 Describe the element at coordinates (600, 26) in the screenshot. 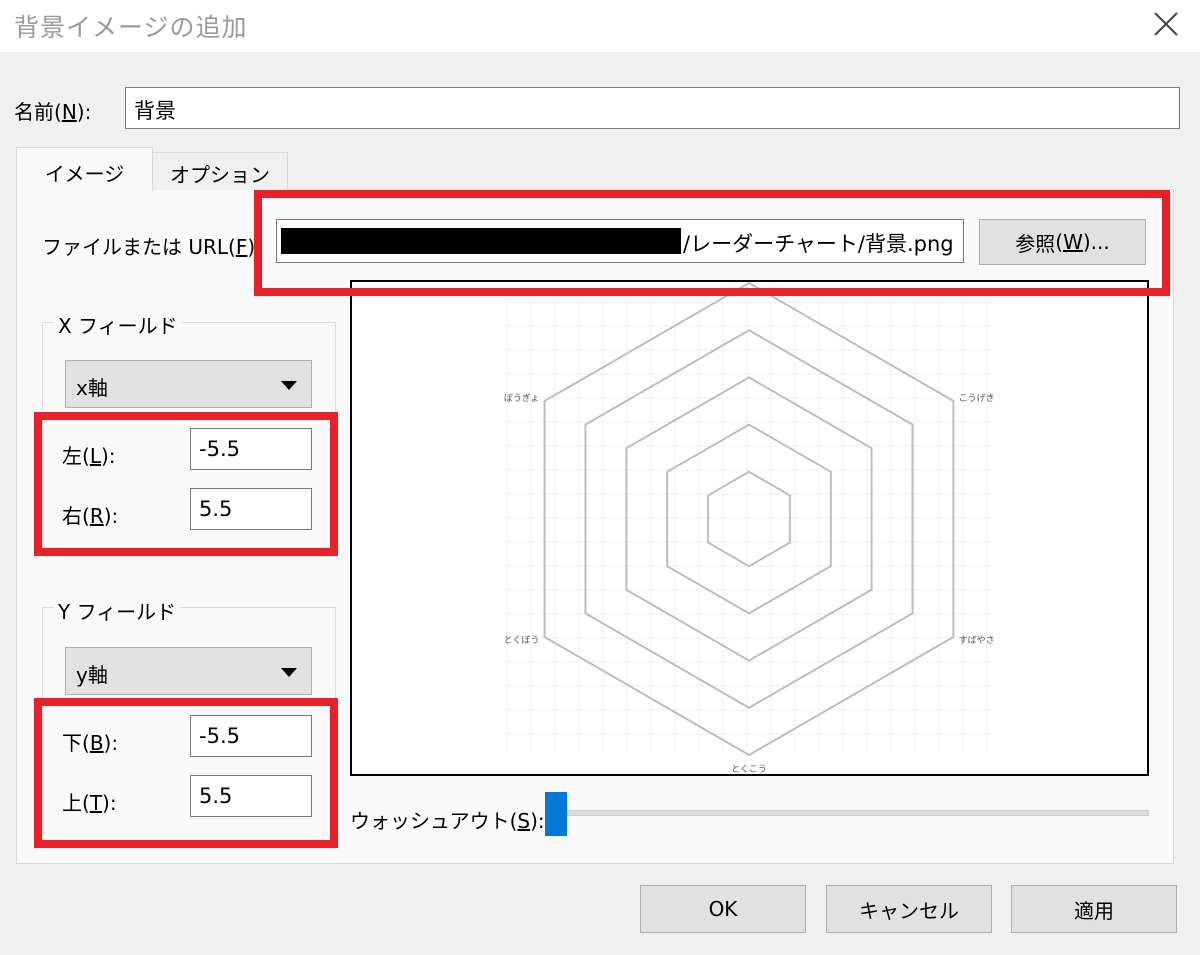

I see `title-bar: 背景イメージの追加` at that location.